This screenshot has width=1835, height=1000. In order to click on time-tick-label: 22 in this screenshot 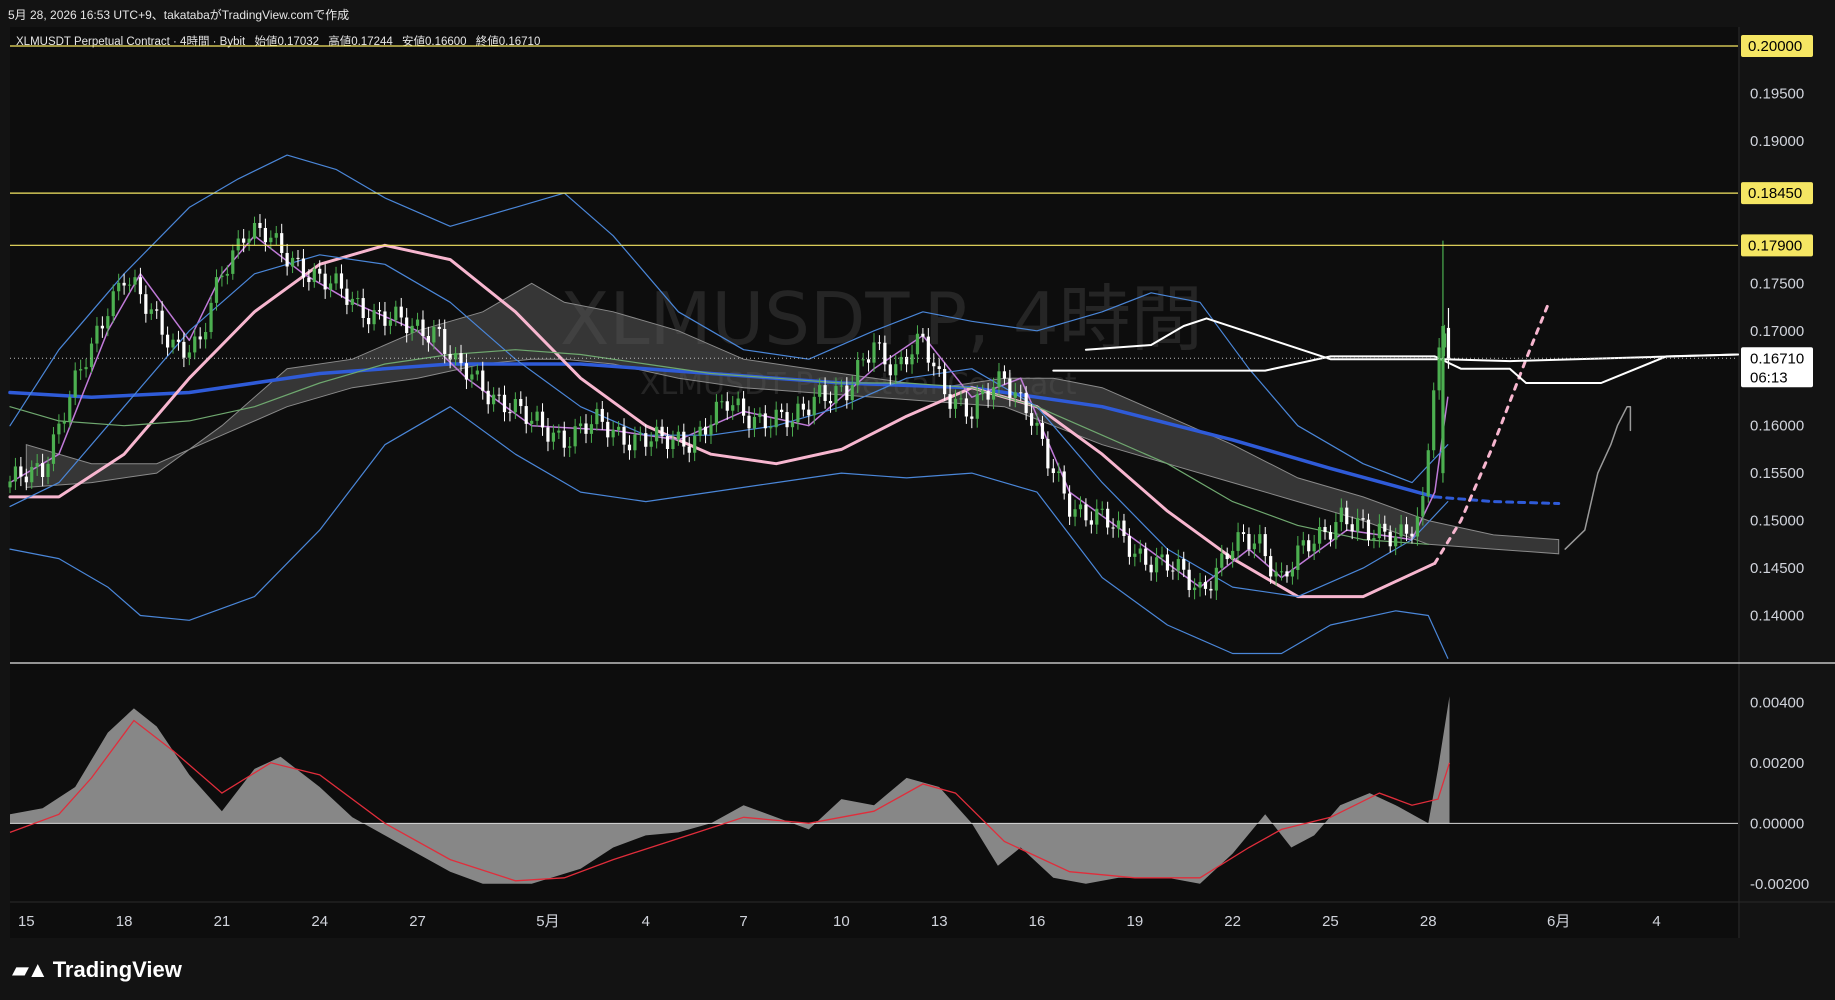, I will do `click(1232, 921)`.